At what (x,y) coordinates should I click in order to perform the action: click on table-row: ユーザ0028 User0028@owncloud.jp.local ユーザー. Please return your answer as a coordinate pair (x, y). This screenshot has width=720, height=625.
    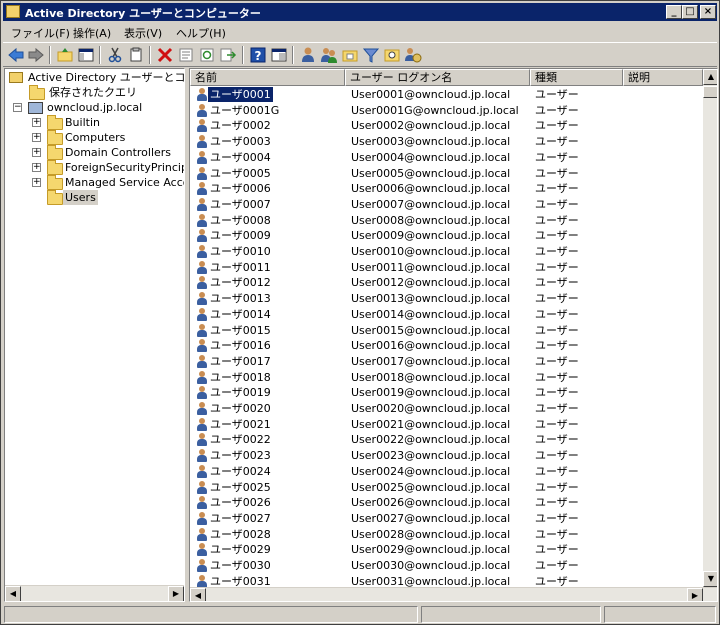
    Looking at the image, I should click on (446, 535).